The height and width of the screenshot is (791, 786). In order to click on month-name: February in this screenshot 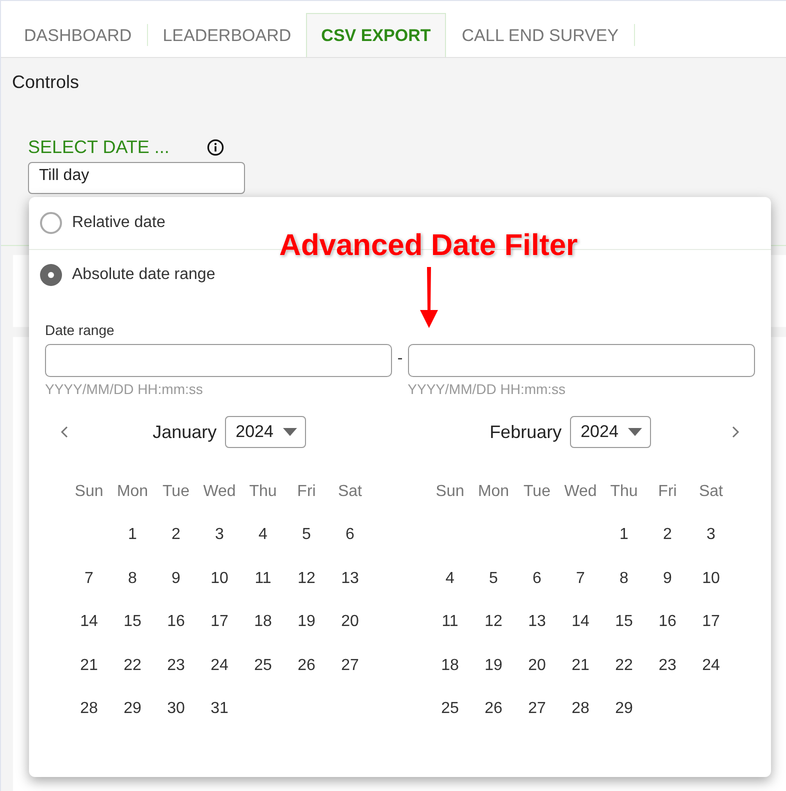, I will do `click(526, 432)`.